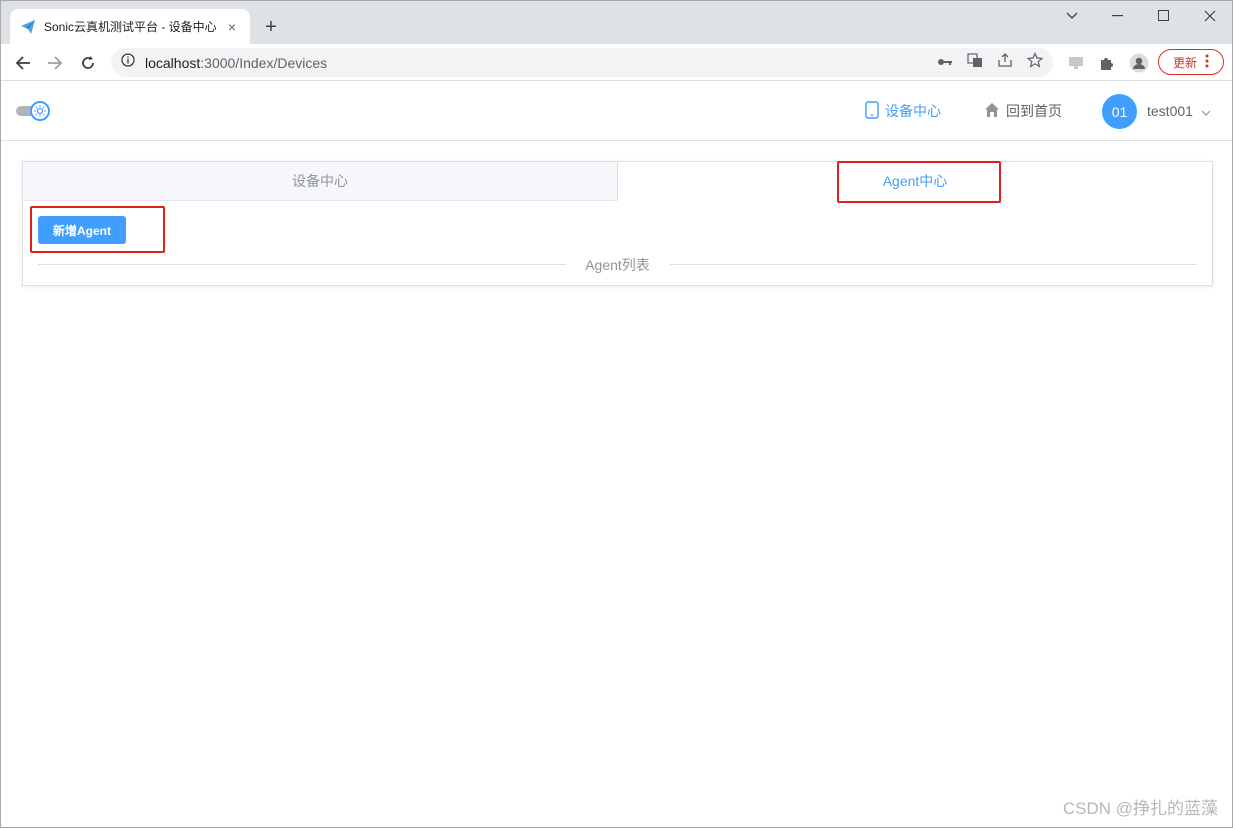 Image resolution: width=1233 pixels, height=828 pixels. What do you see at coordinates (1035, 62) in the screenshot?
I see `bookmark-star-icon` at bounding box center [1035, 62].